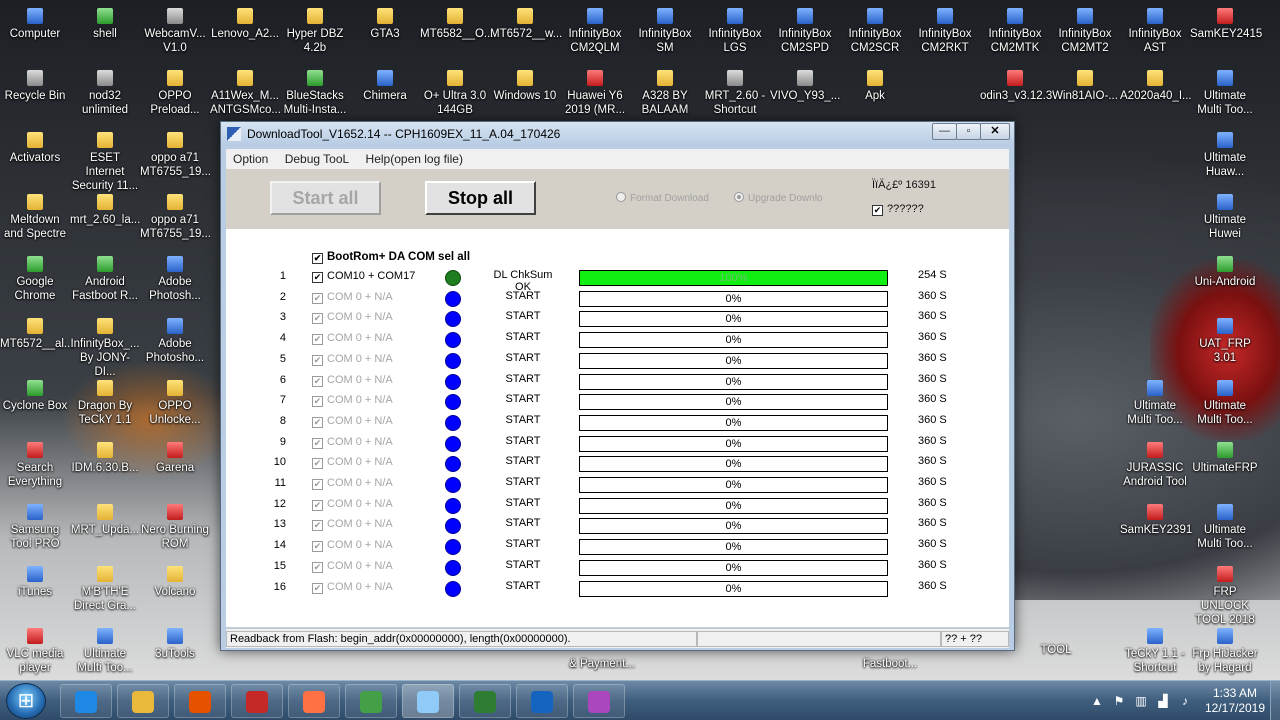 The width and height of the screenshot is (1280, 720). I want to click on maximize-button: ▫, so click(968, 131).